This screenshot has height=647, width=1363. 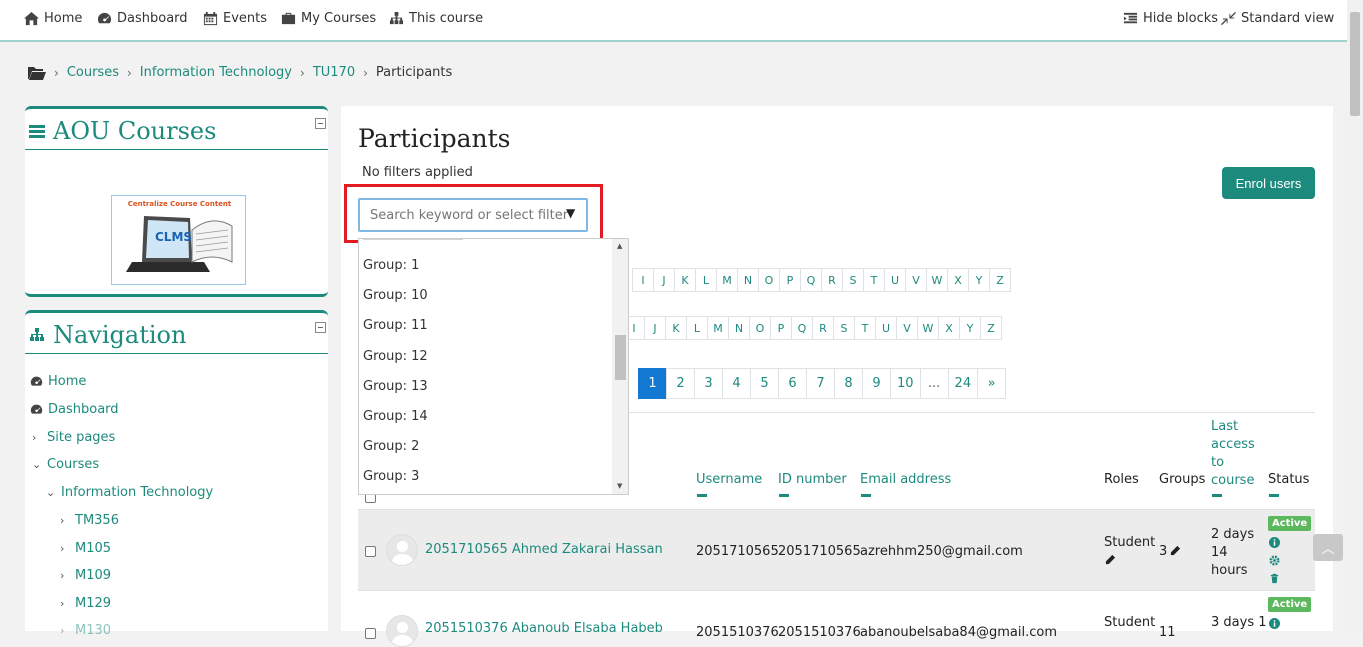 I want to click on nav-tree-home: Home, so click(x=58, y=381).